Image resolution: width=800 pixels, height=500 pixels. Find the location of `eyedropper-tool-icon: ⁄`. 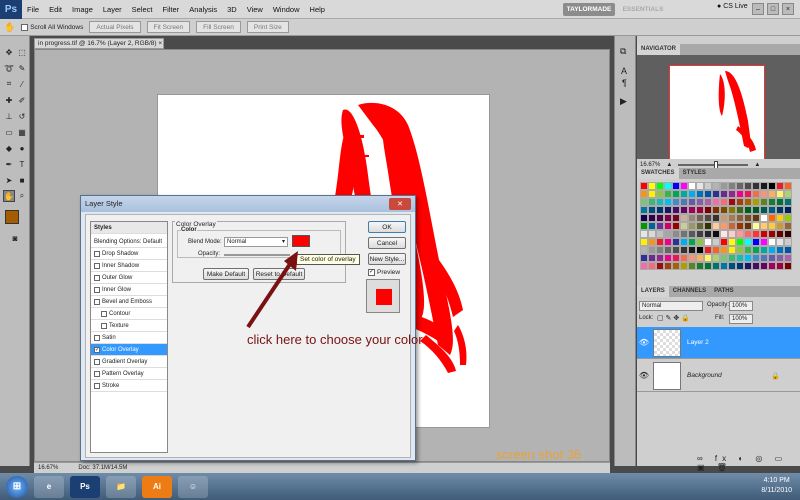

eyedropper-tool-icon: ⁄ is located at coordinates (22, 84).